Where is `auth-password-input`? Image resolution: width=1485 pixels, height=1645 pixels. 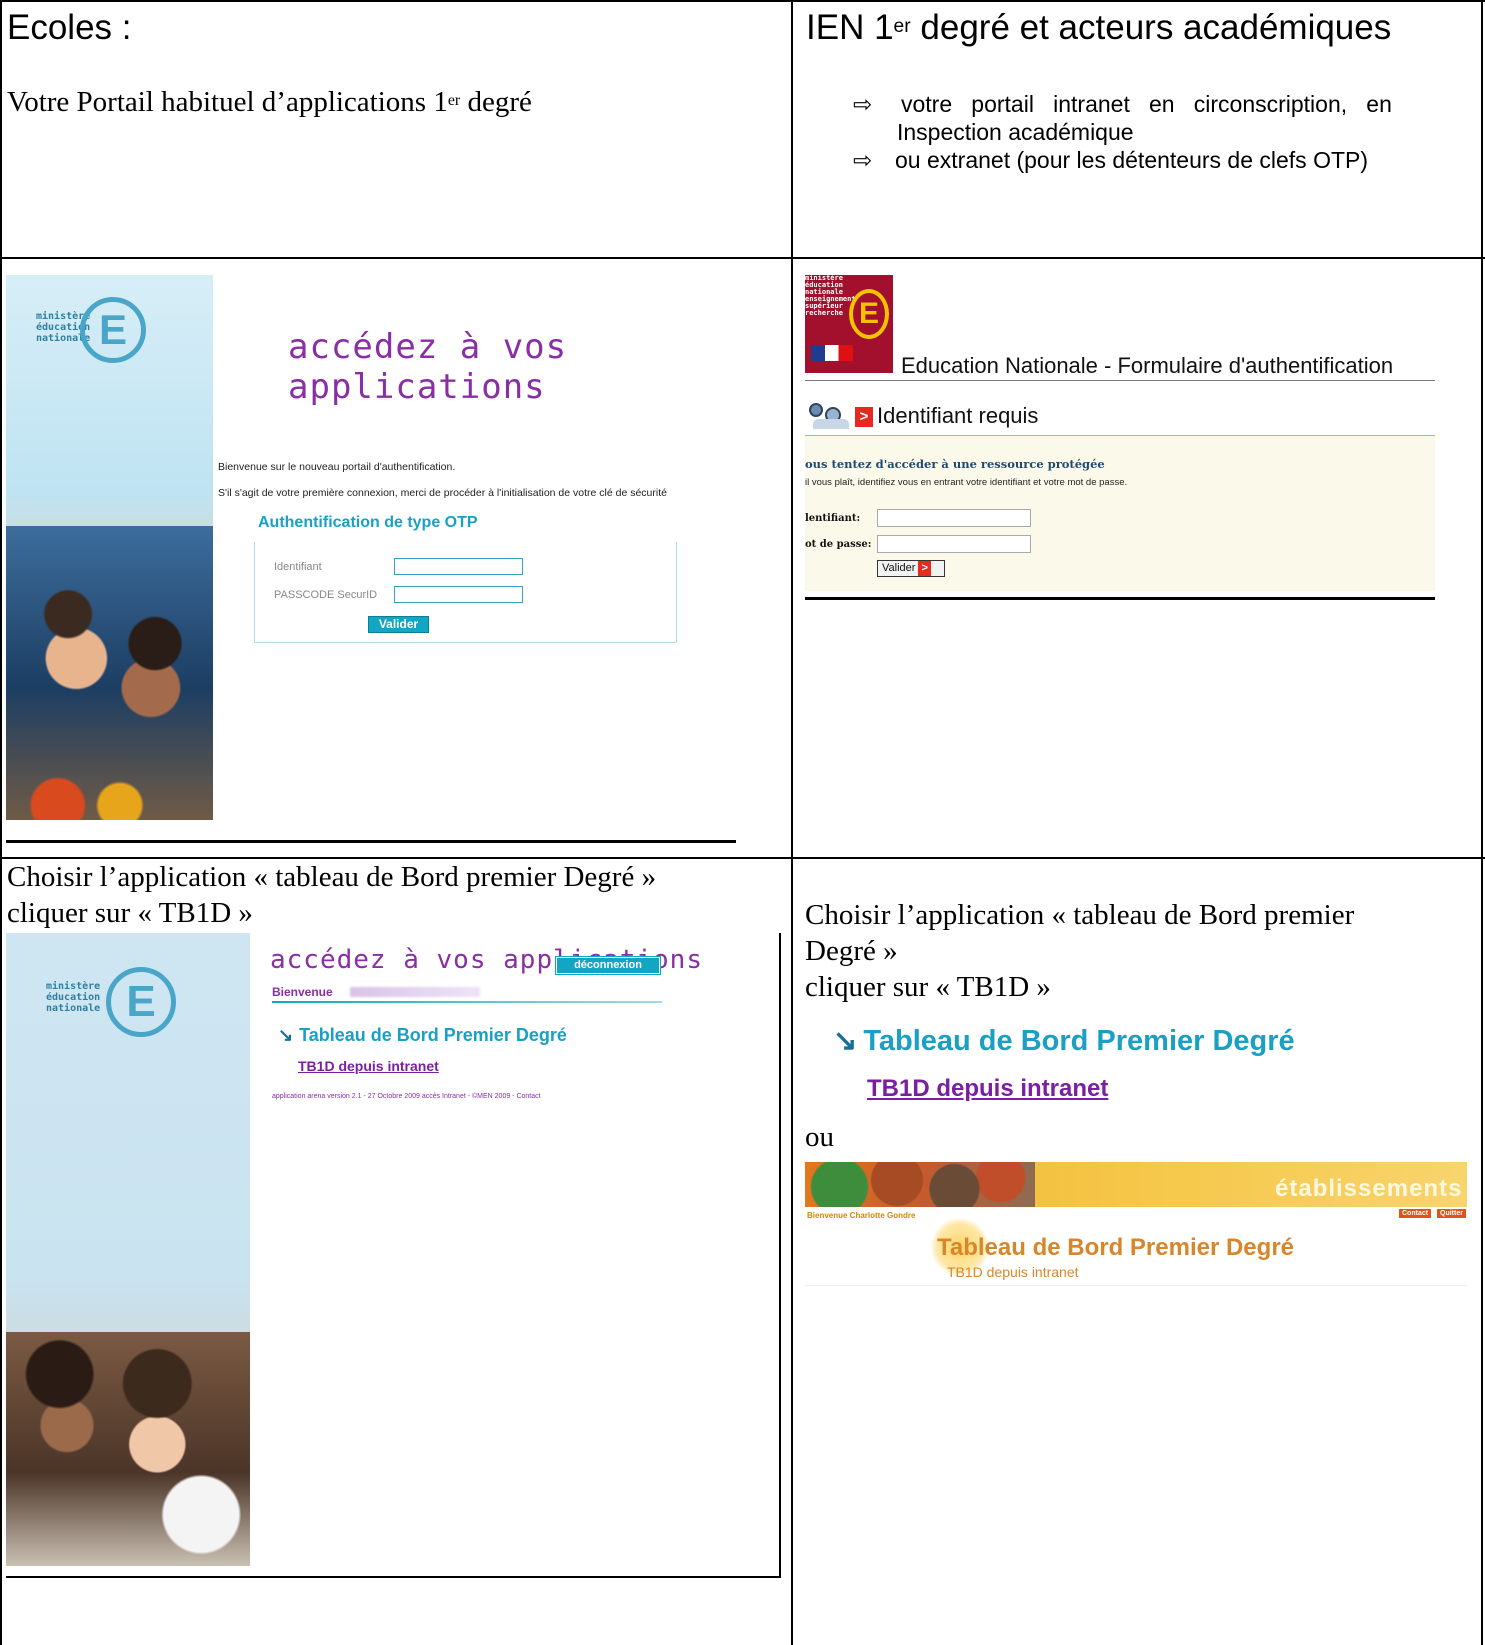
auth-password-input is located at coordinates (954, 544).